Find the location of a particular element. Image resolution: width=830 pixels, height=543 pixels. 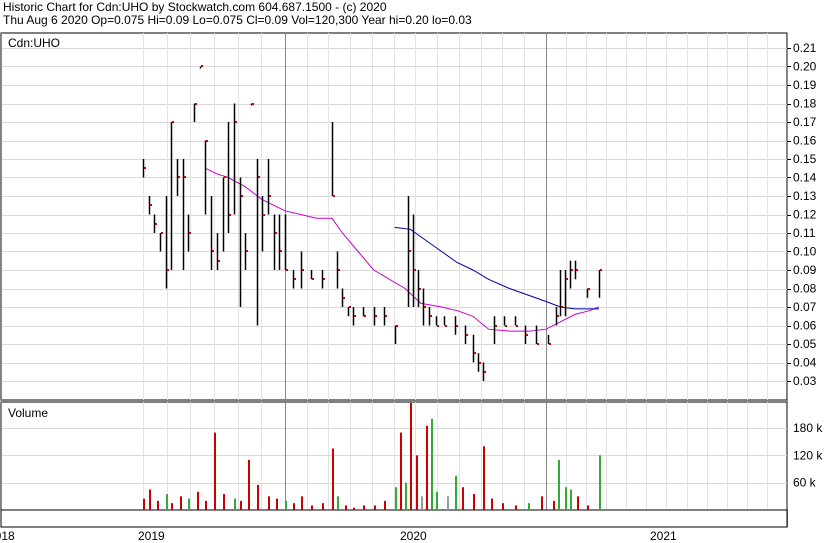

x-tick-label: 2021 is located at coordinates (663, 536).